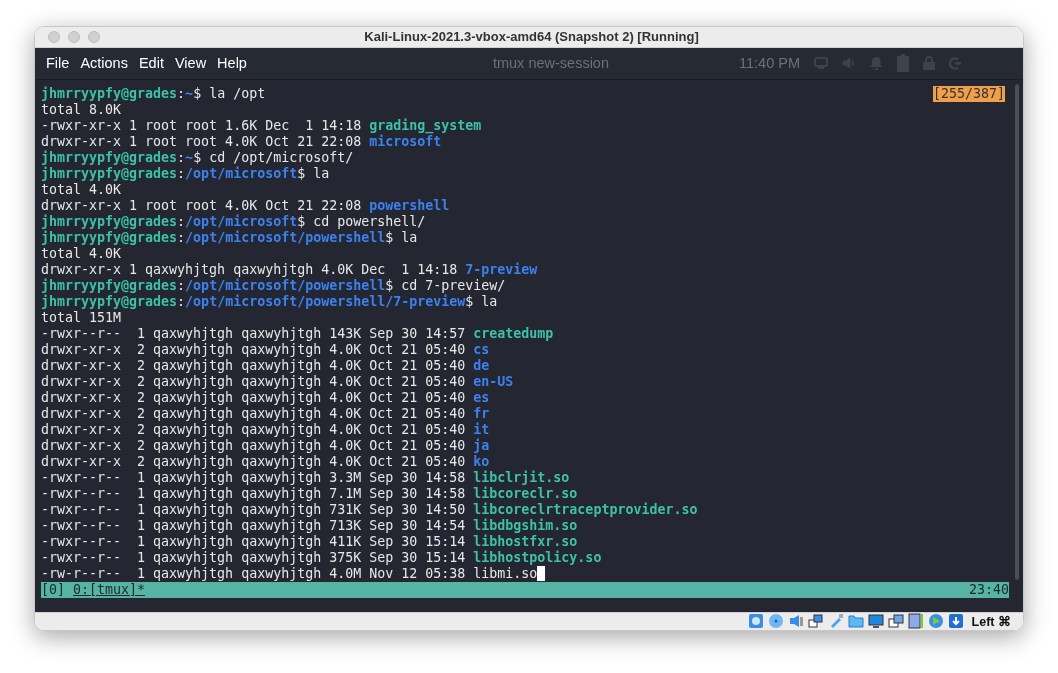  What do you see at coordinates (325, 301) in the screenshot?
I see `prompt-path: /opt/microsoft/powershell/7-preview` at bounding box center [325, 301].